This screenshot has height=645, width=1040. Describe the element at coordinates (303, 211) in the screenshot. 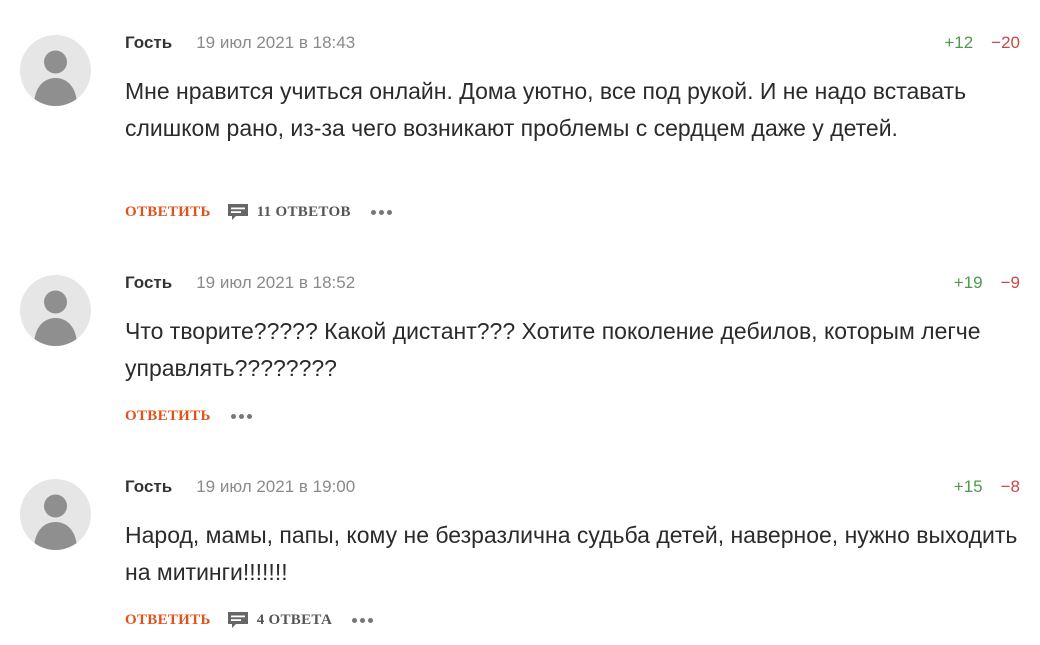

I see `replies-count: 11 ОТВЕТОВ` at that location.